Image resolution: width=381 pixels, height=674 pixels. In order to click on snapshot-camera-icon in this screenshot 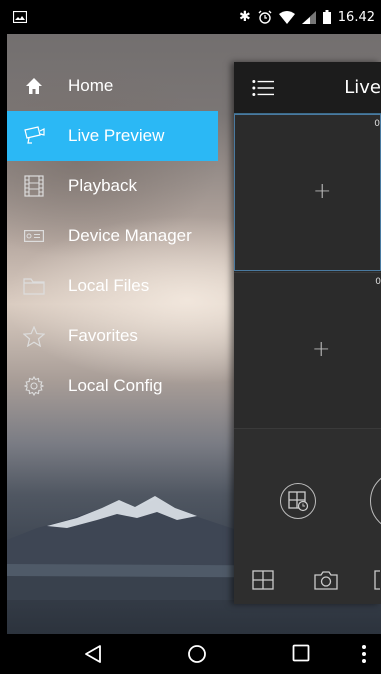, I will do `click(326, 580)`.